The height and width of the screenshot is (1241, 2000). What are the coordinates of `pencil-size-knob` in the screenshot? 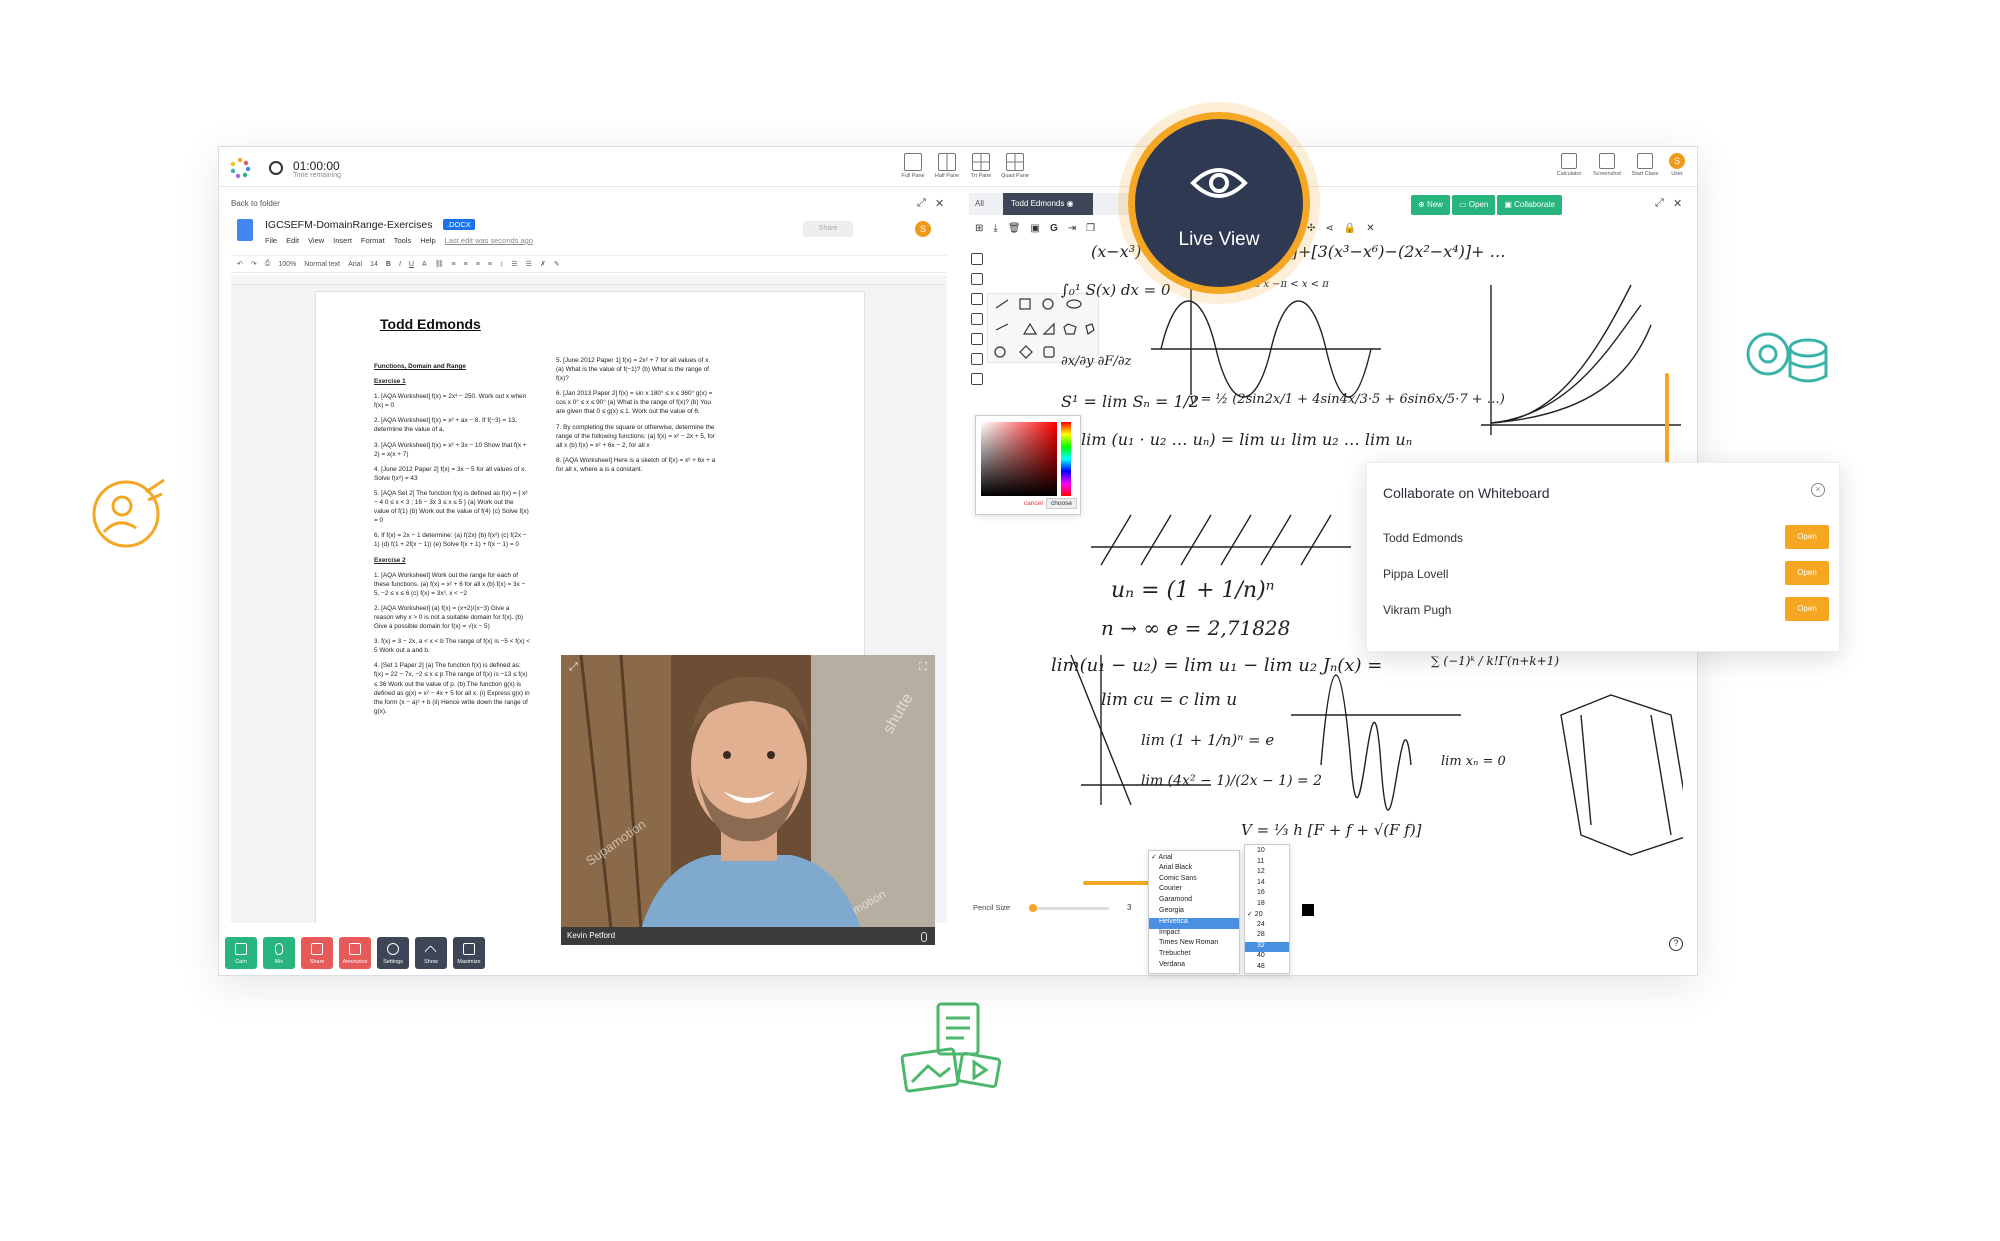 It's located at (1033, 908).